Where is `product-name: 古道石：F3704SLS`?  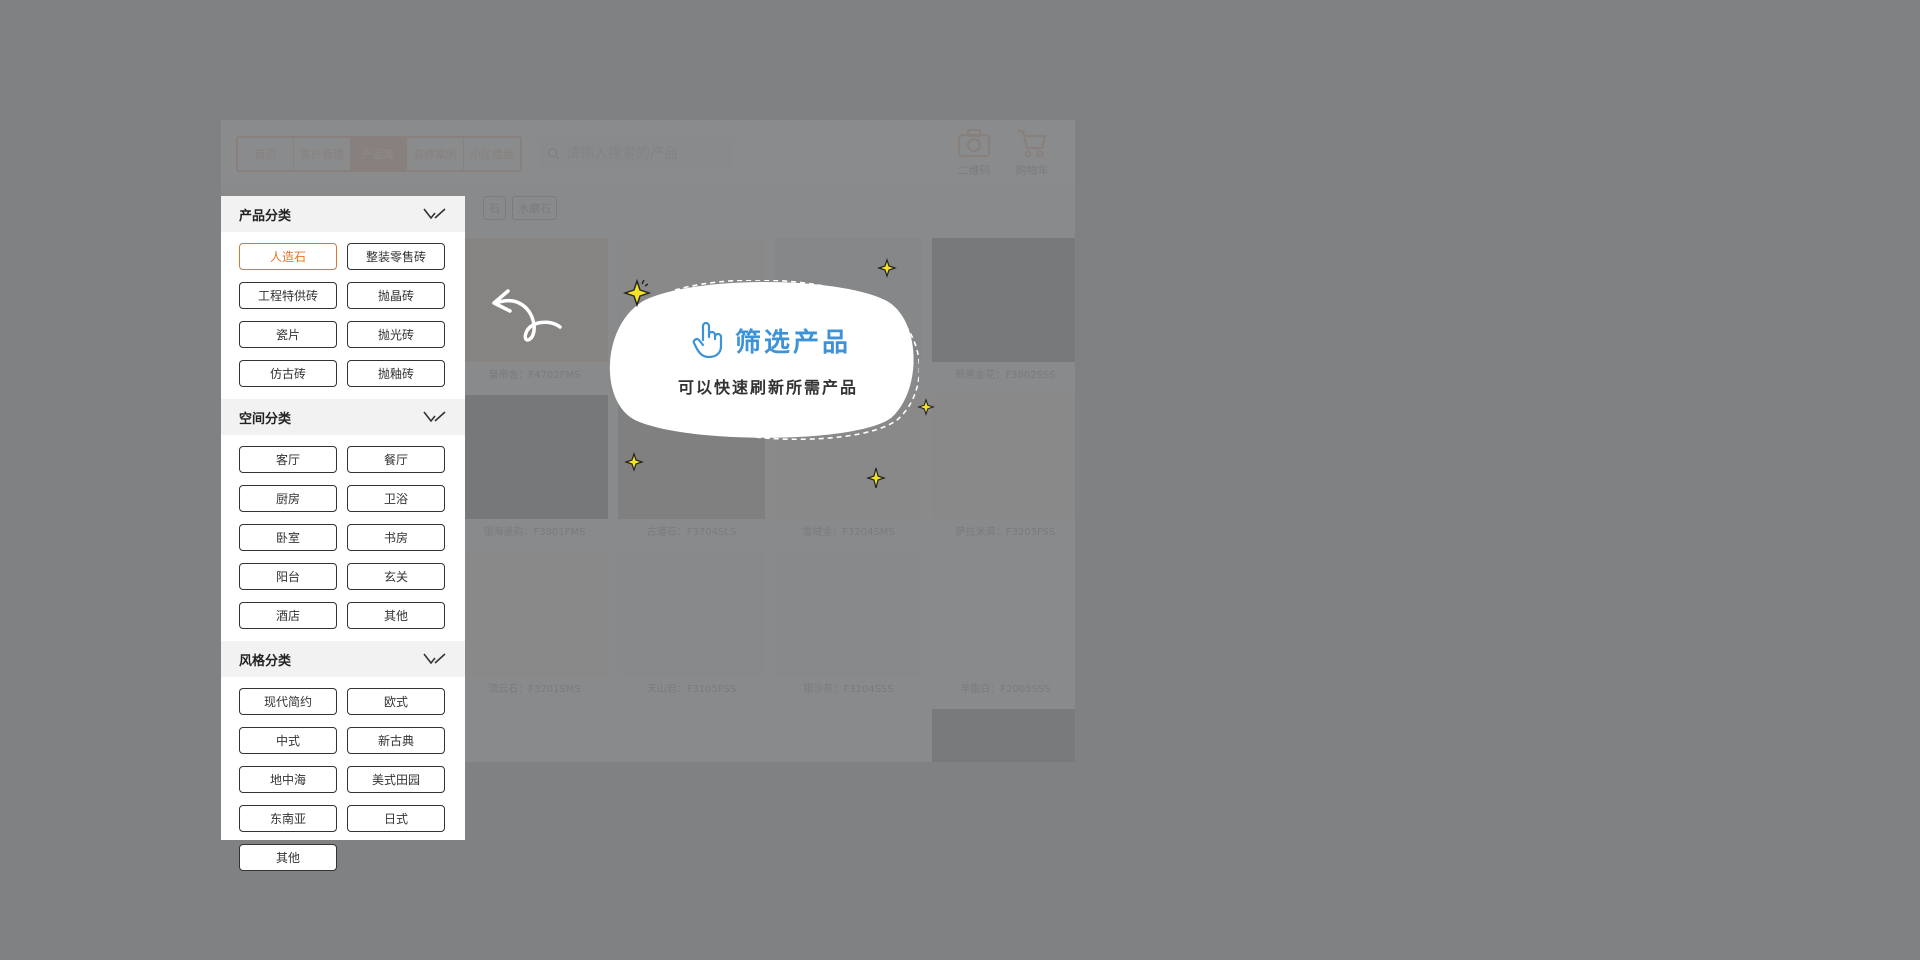 product-name: 古道石：F3704SLS is located at coordinates (691, 530).